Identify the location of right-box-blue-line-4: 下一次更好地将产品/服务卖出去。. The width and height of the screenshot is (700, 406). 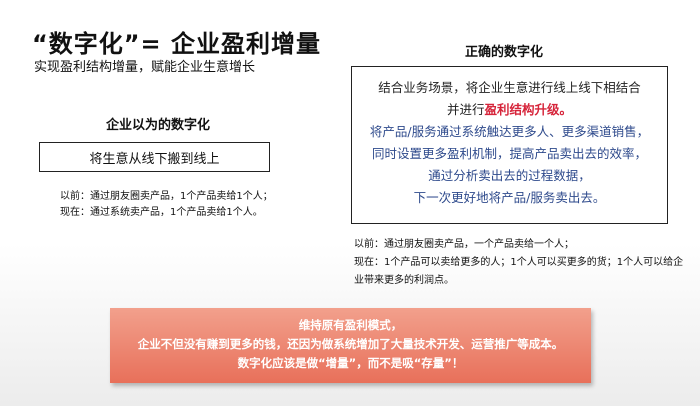
(509, 197).